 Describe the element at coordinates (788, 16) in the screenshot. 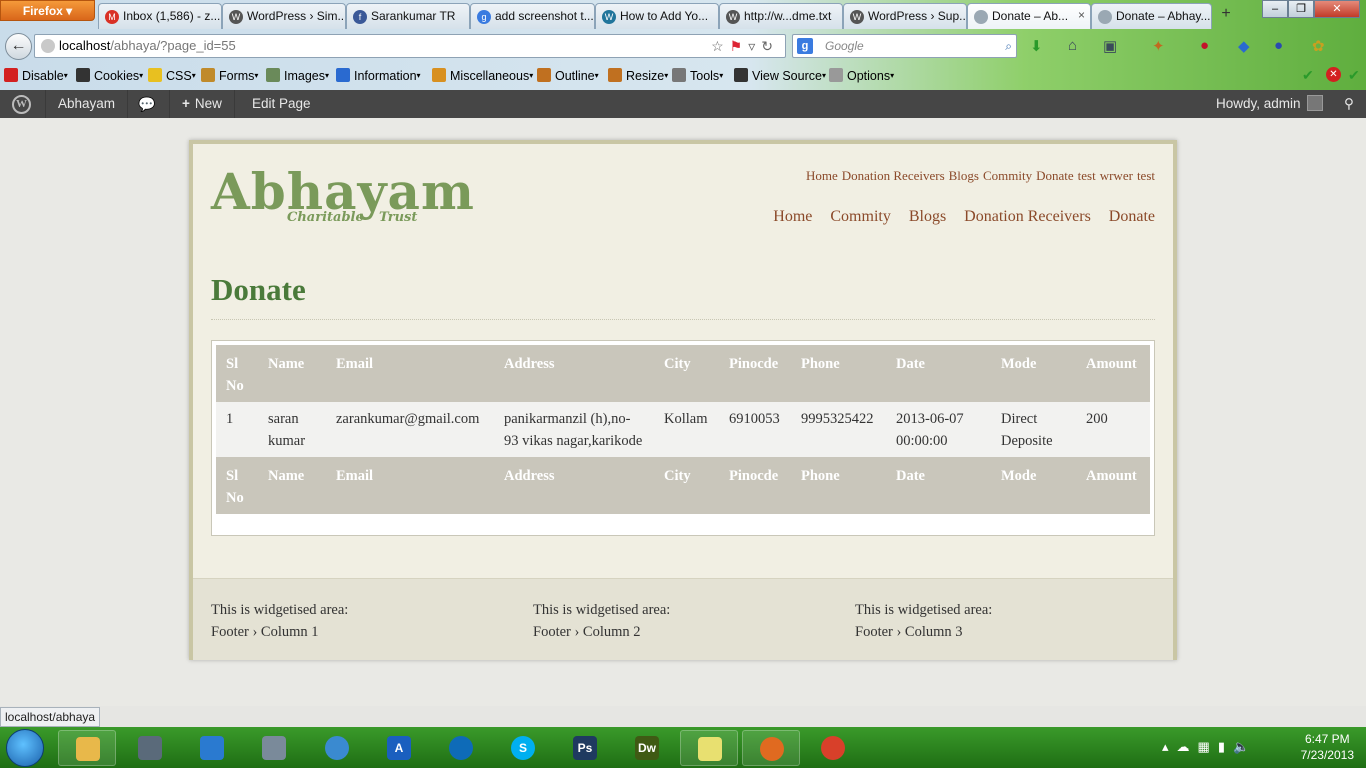

I see `tab-label: http://w...dme.txt` at that location.